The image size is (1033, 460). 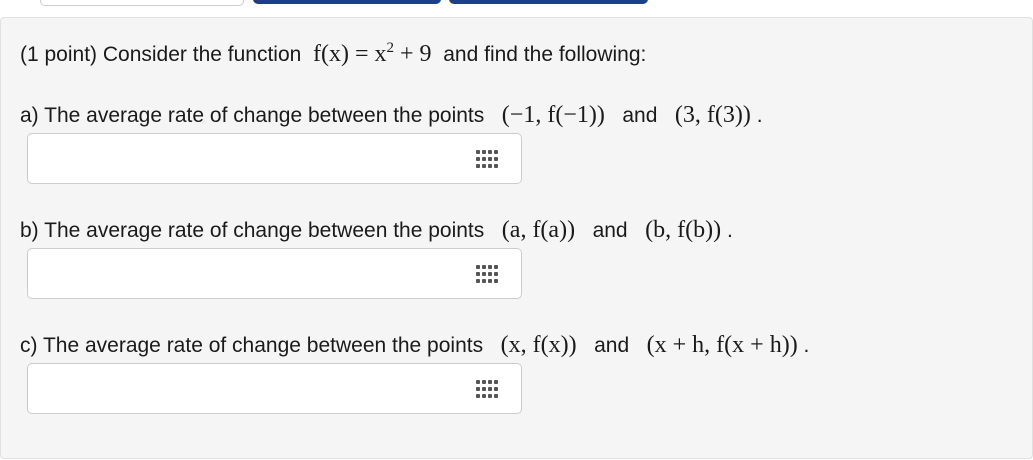 I want to click on function-expression: f(x) = x2 + 9, so click(x=372, y=53).